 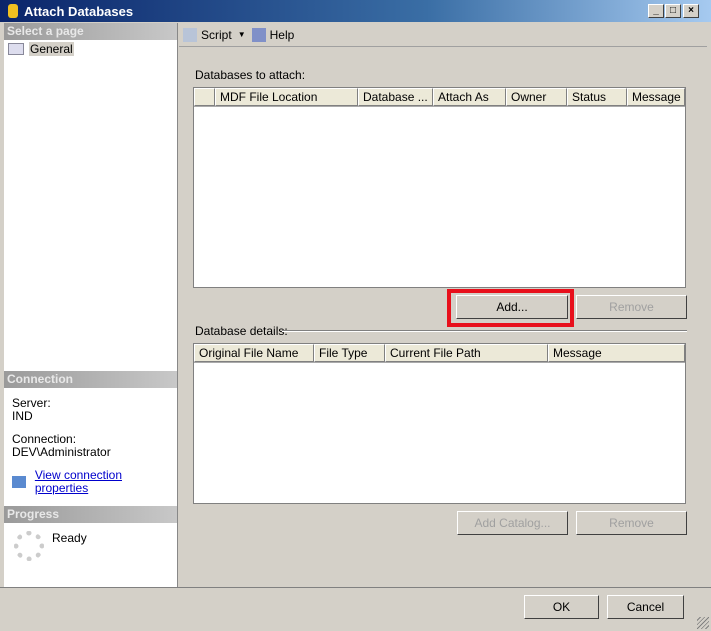 What do you see at coordinates (597, 97) in the screenshot?
I see `column-header: Status` at bounding box center [597, 97].